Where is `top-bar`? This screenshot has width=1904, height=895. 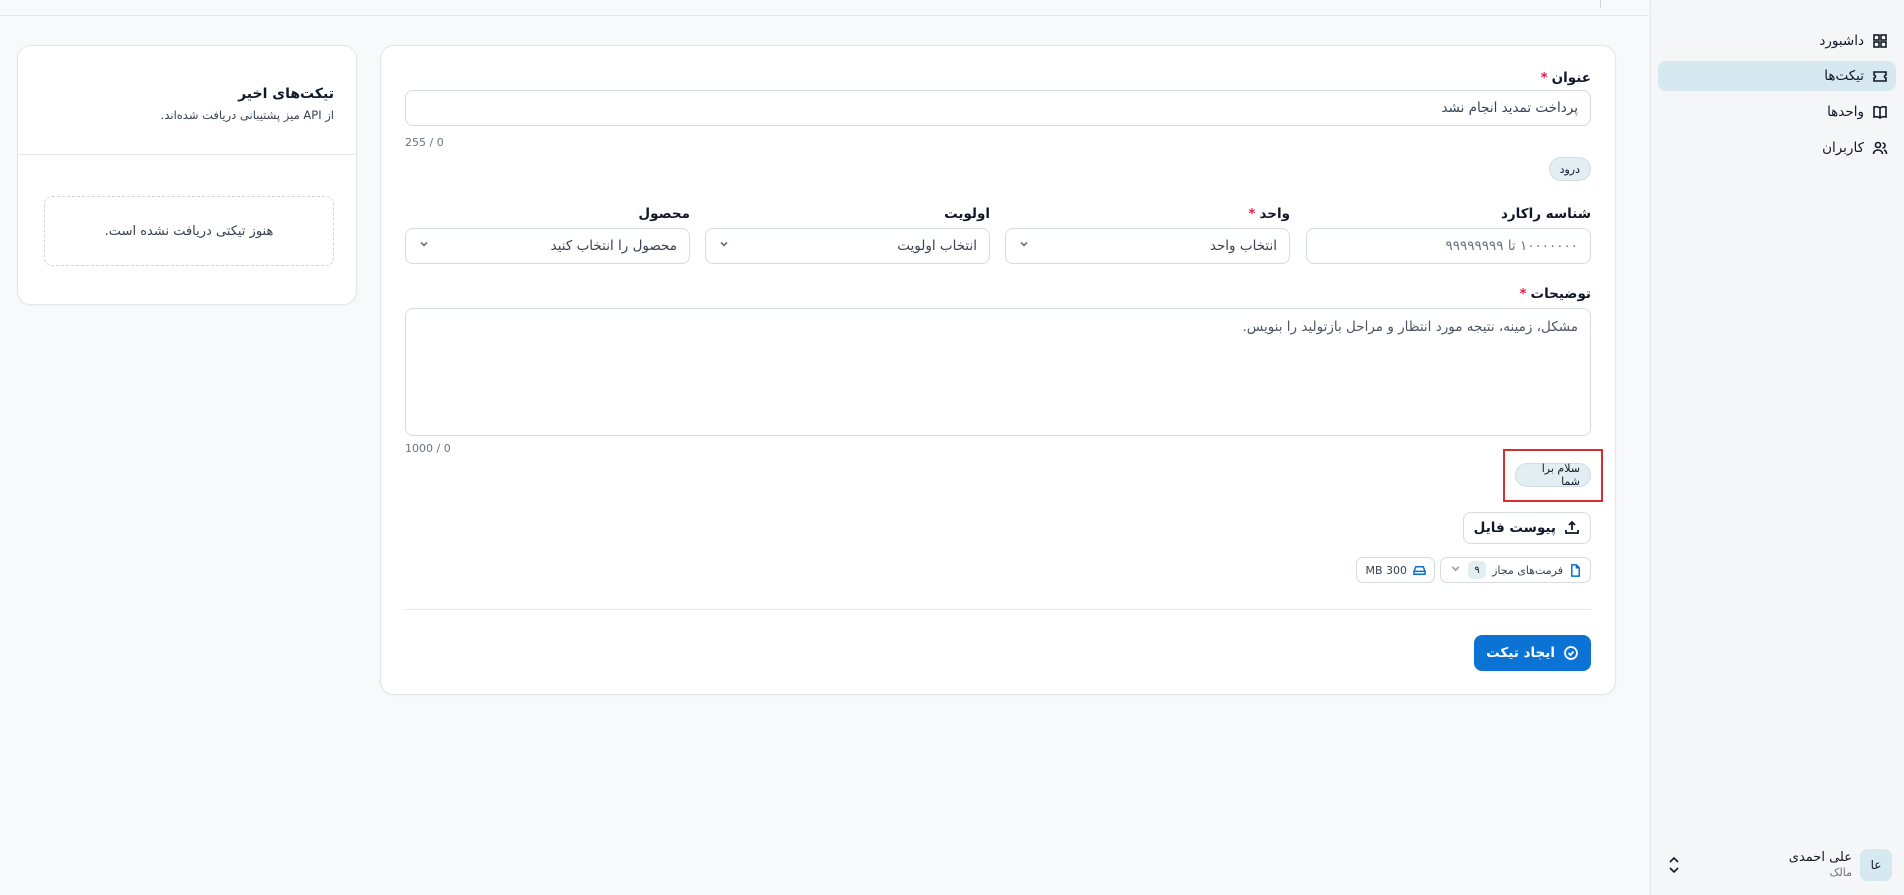 top-bar is located at coordinates (824, 8).